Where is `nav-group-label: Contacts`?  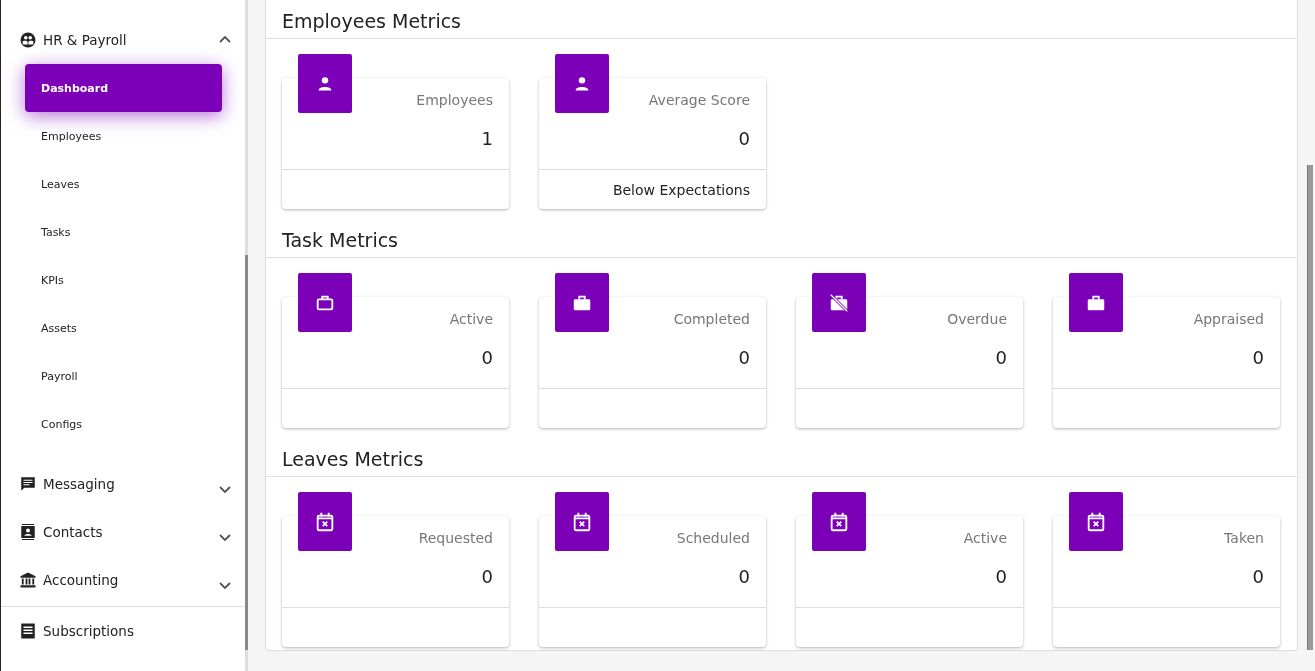
nav-group-label: Contacts is located at coordinates (73, 532).